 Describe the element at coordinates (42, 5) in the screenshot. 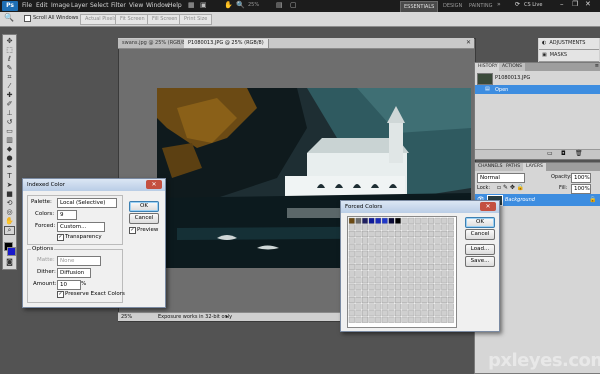

I see `menu-edit: Edit` at that location.